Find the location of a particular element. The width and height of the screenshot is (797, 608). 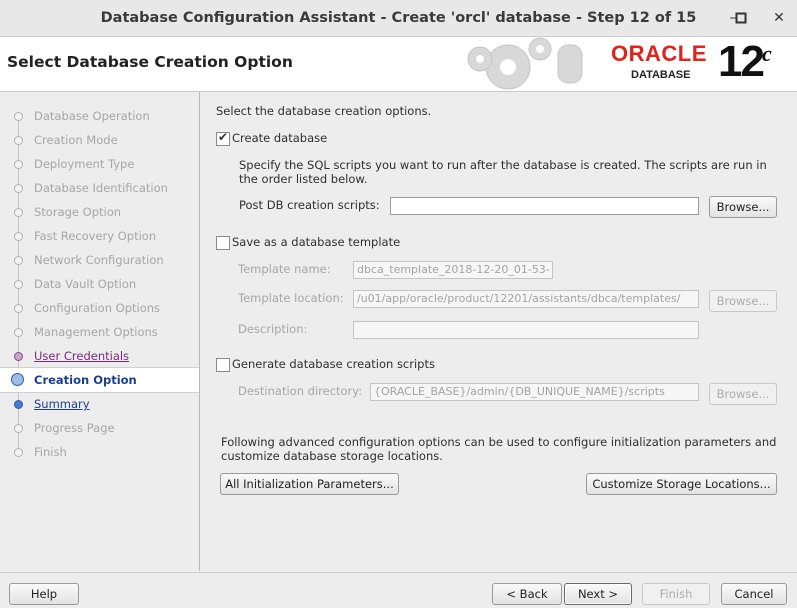

step-label: Fast Recovery Option is located at coordinates (95, 236).